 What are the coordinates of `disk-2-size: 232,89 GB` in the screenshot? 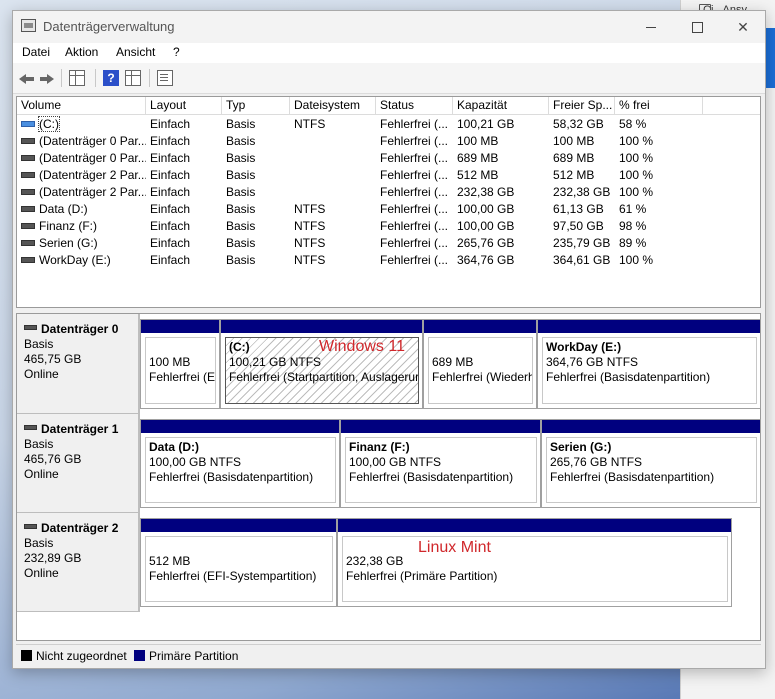 It's located at (53, 558).